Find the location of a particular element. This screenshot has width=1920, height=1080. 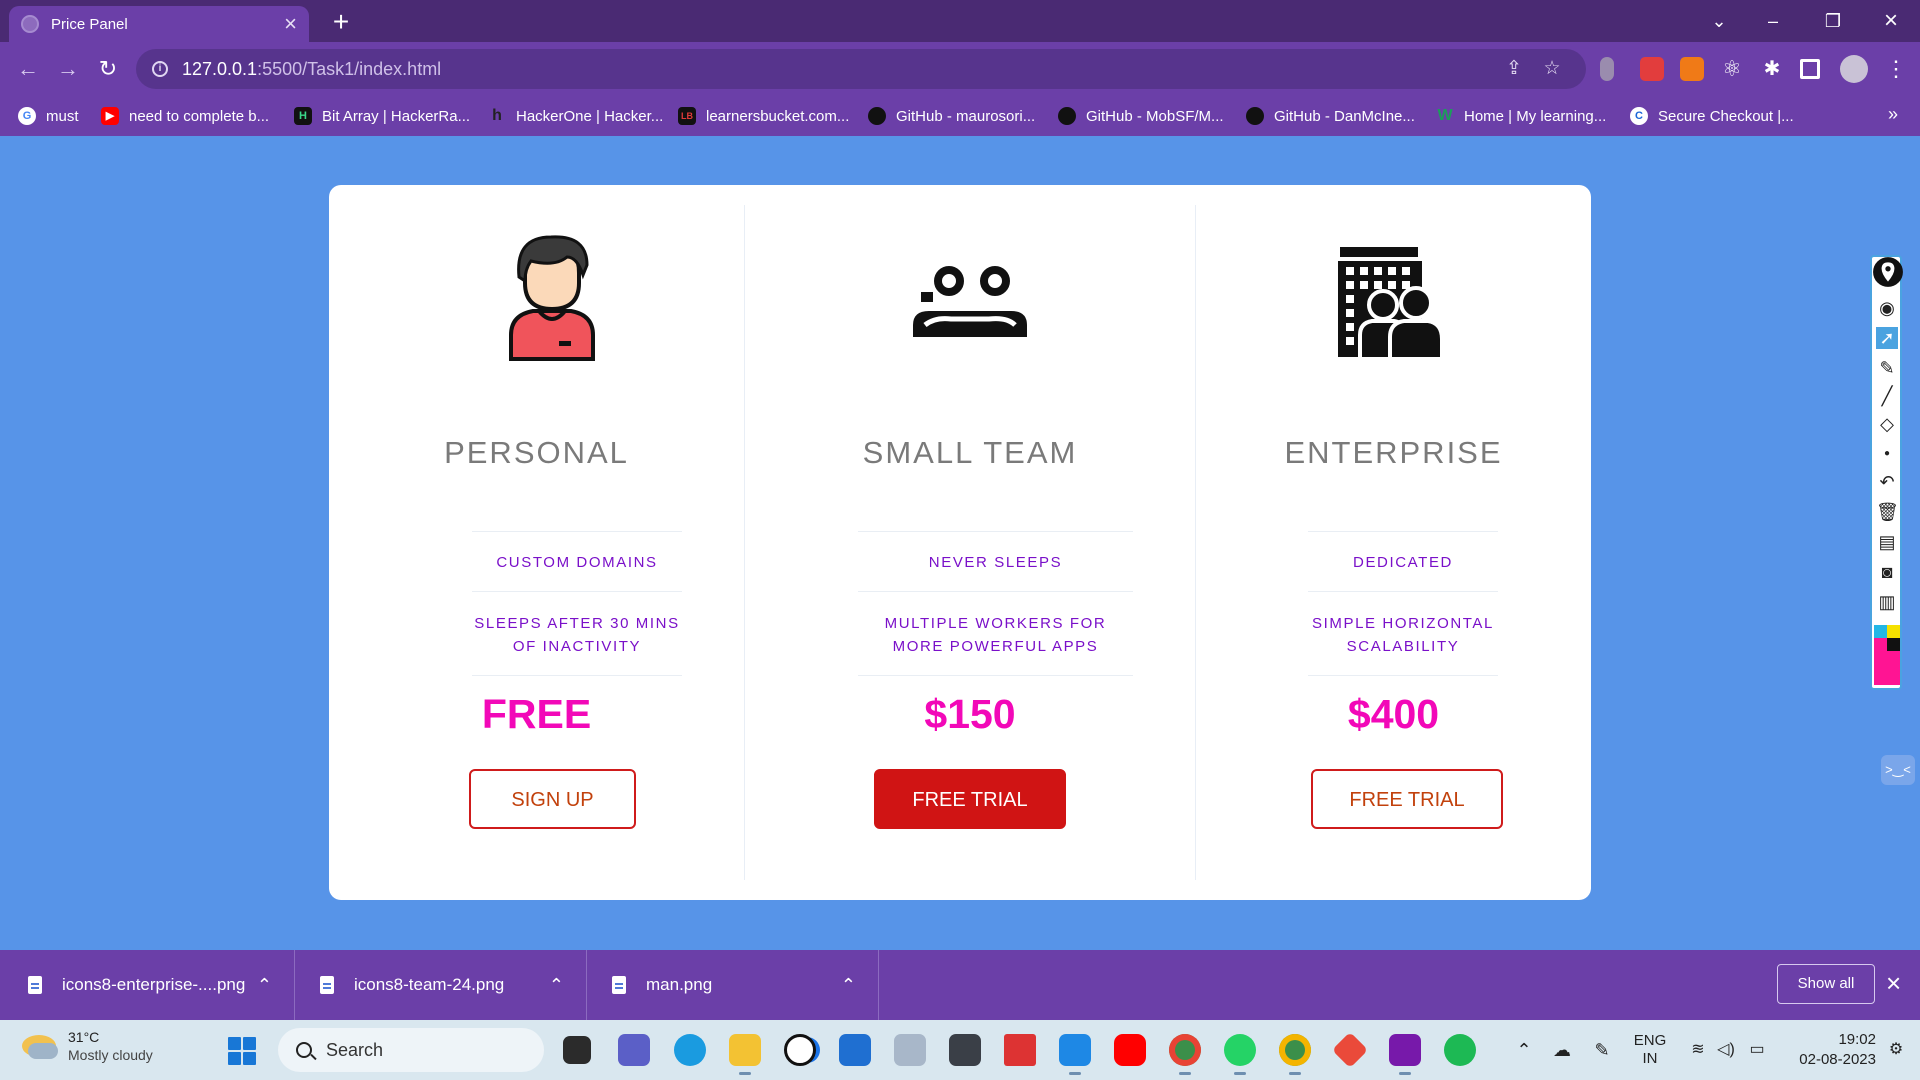

color-swatch-black is located at coordinates (1893, 644).